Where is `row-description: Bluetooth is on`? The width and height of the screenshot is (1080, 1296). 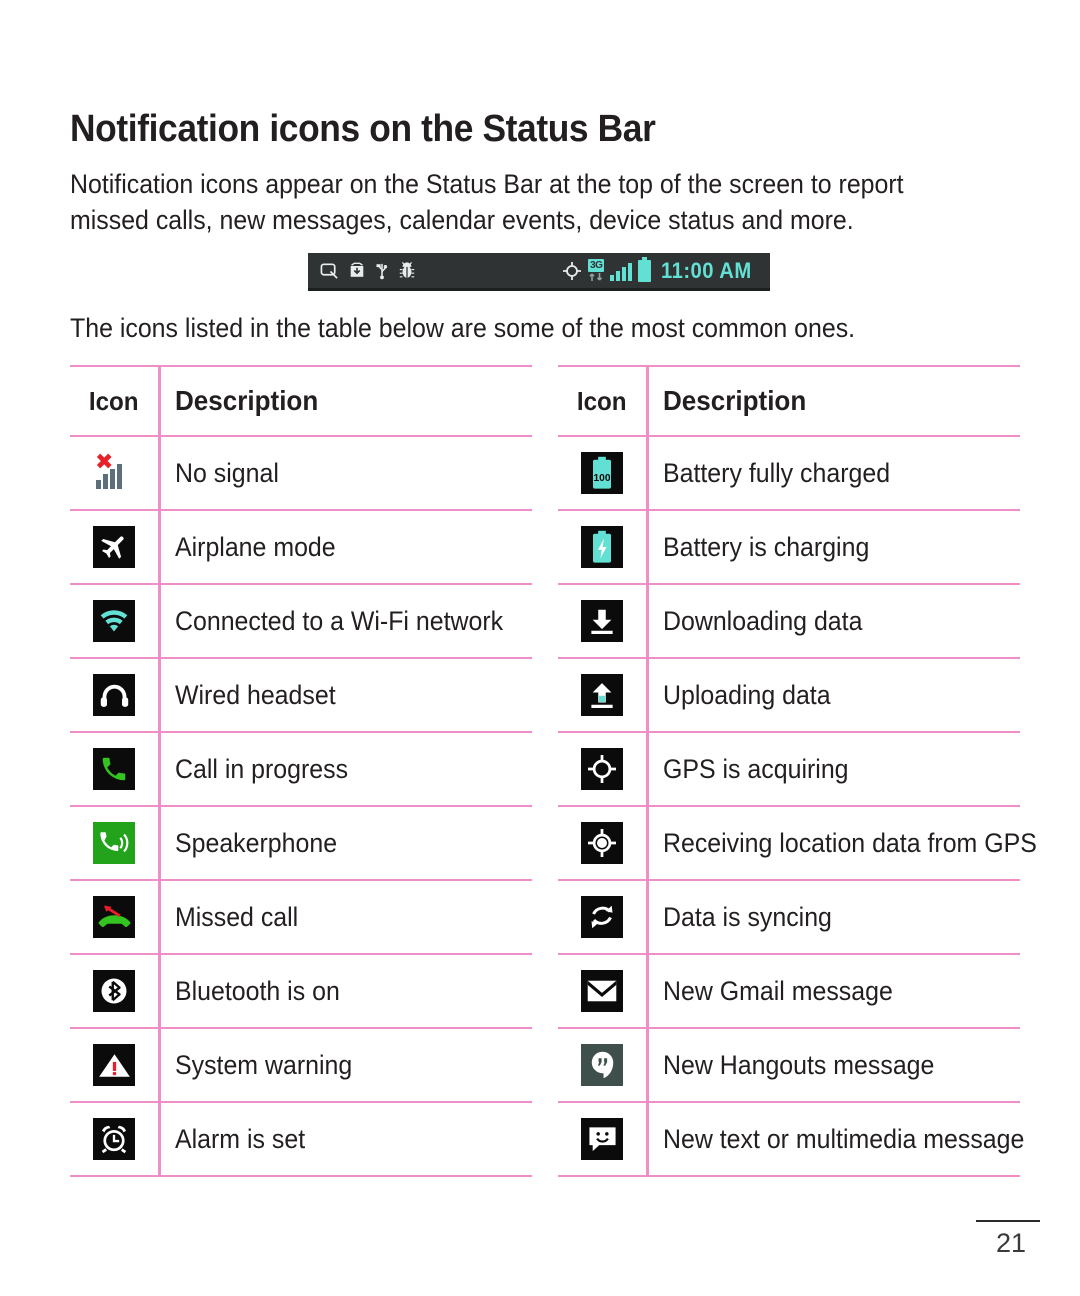
row-description: Bluetooth is on is located at coordinates (257, 991).